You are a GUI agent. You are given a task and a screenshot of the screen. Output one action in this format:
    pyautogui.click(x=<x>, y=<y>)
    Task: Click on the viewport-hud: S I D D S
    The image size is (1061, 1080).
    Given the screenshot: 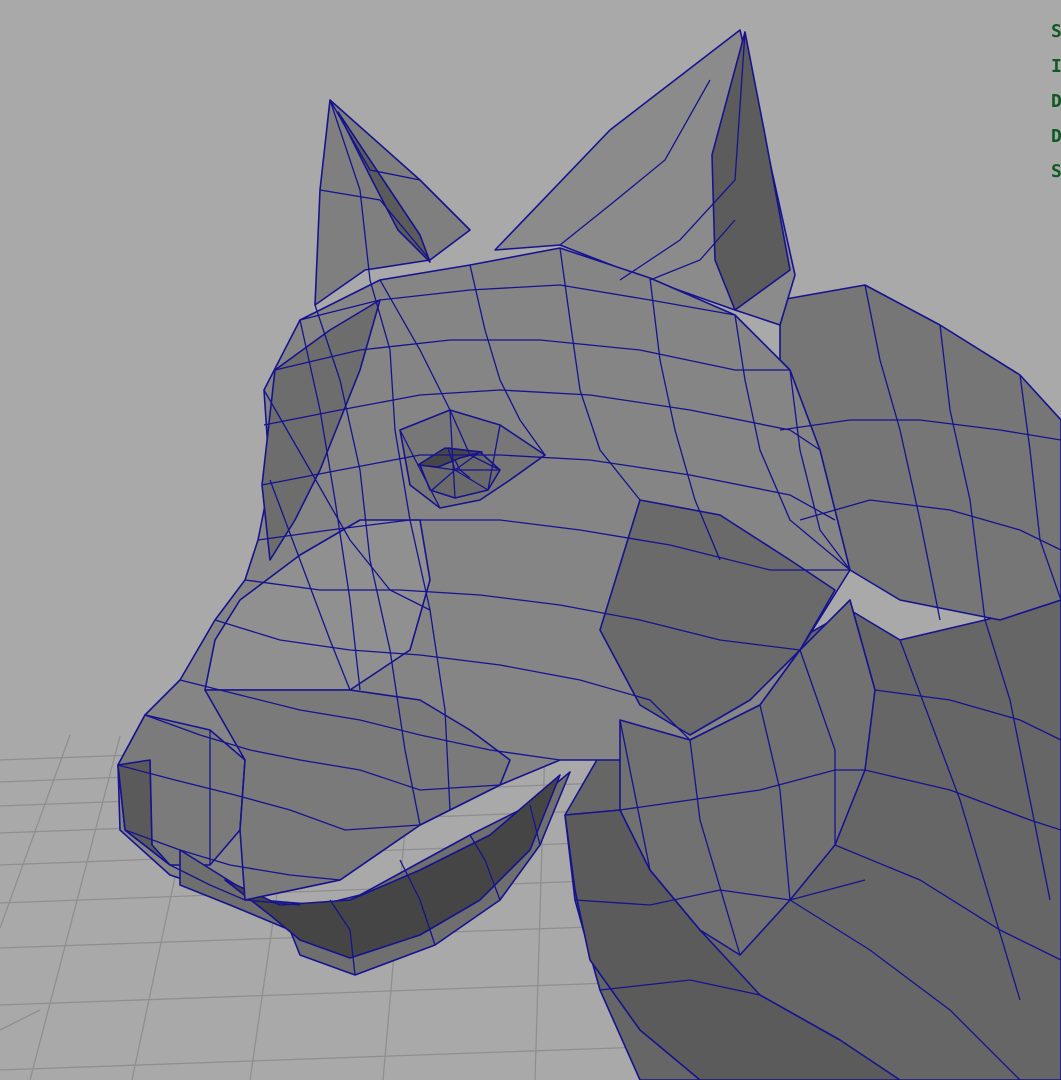 What is the action you would take?
    pyautogui.click(x=1056, y=101)
    